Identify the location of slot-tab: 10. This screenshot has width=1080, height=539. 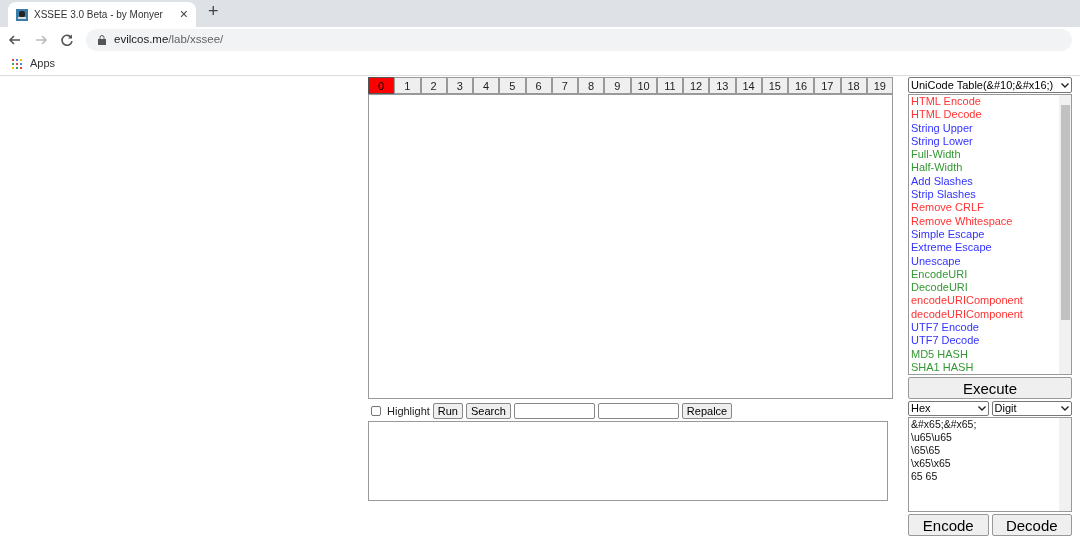
(643, 85).